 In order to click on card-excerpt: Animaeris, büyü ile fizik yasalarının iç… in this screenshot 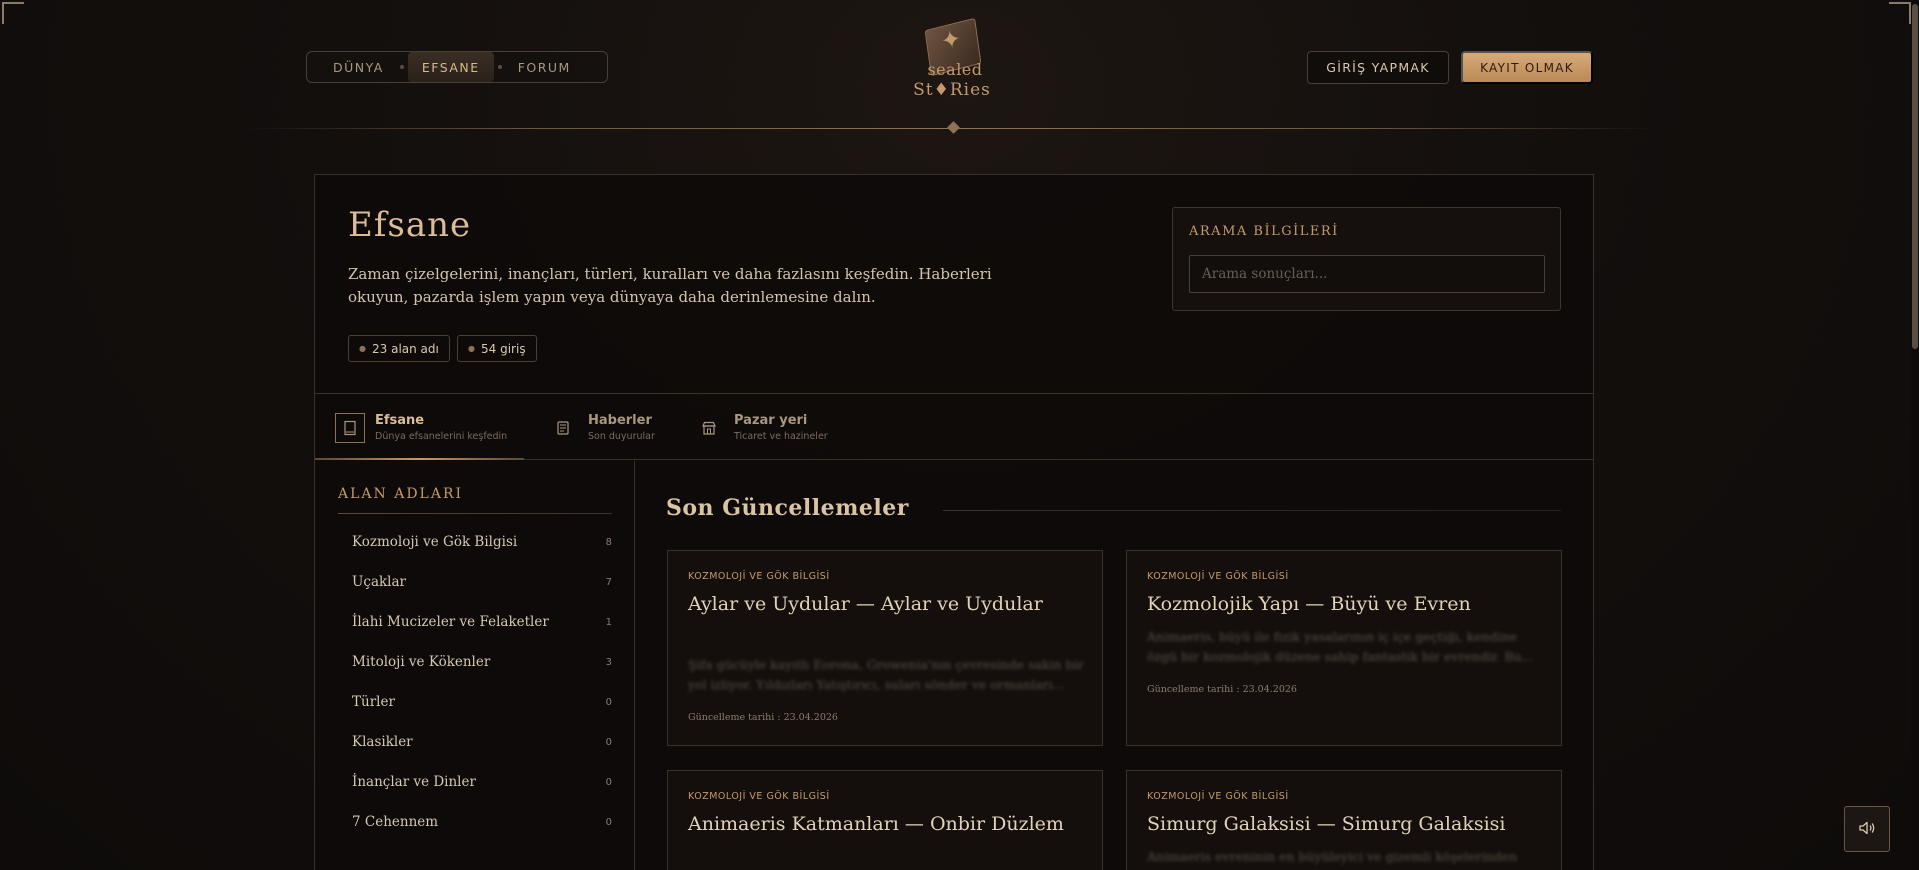, I will do `click(1340, 646)`.